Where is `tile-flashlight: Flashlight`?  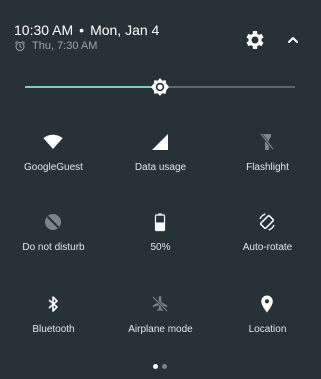
tile-flashlight: Flashlight is located at coordinates (267, 153).